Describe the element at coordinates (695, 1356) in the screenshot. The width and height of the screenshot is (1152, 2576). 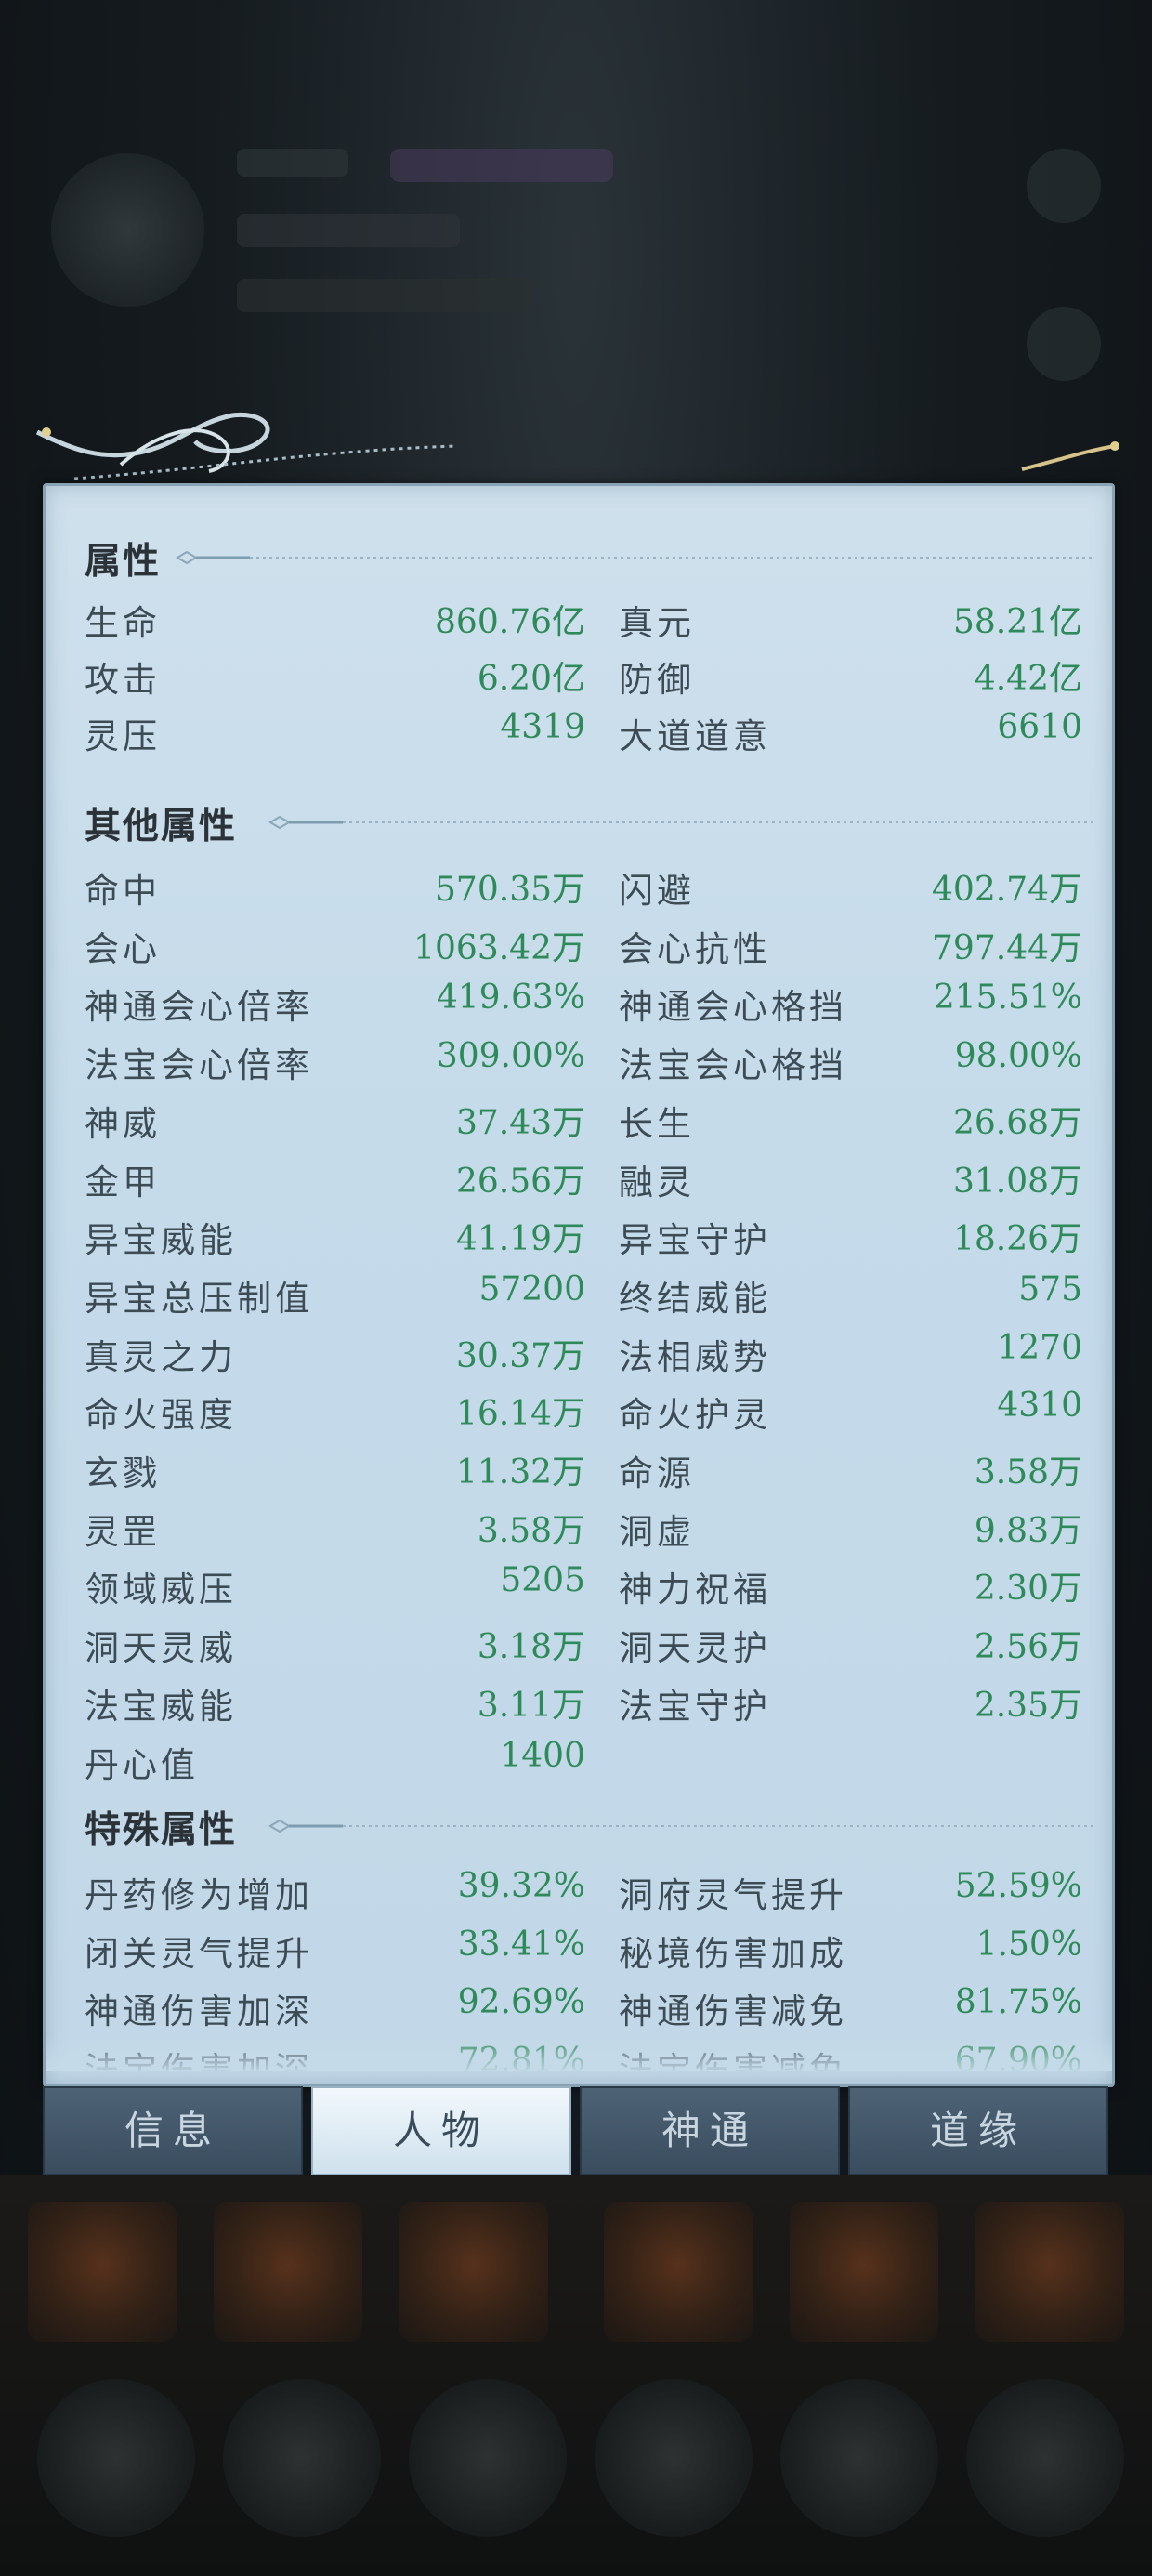
I see `stat-label: 法相威势` at that location.